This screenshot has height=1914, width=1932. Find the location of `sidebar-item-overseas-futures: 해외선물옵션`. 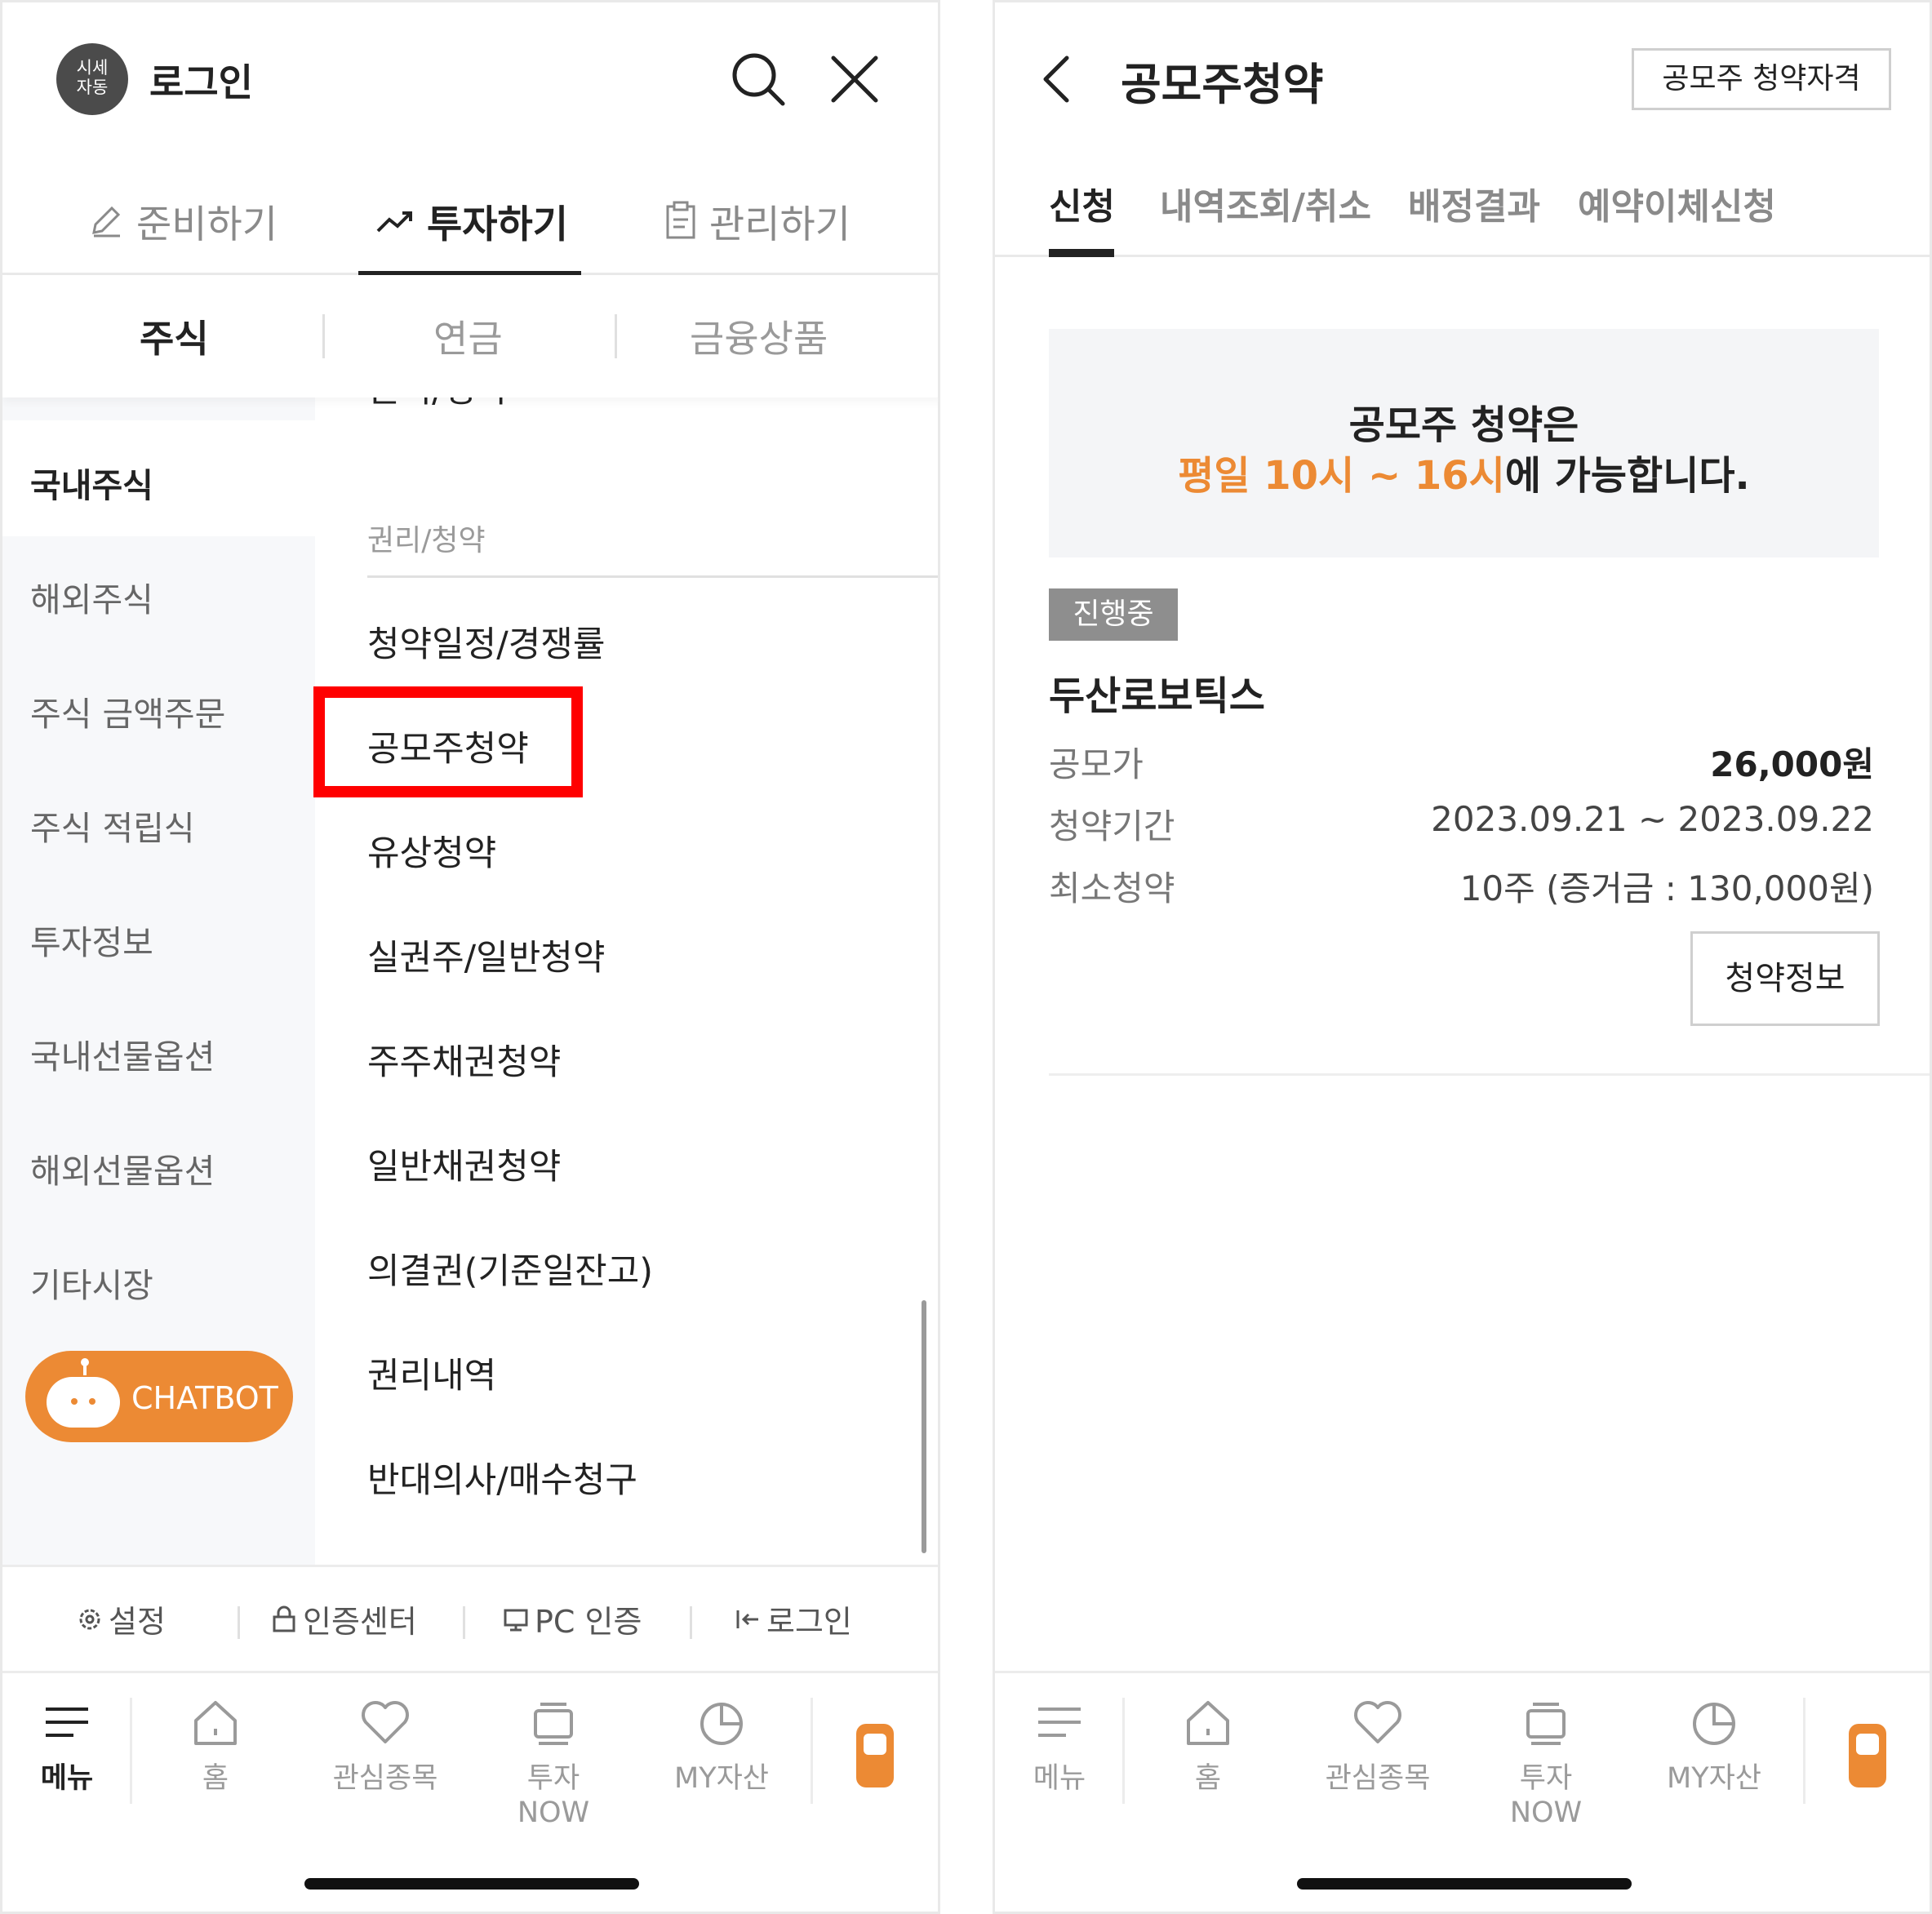

sidebar-item-overseas-futures: 해외선물옵션 is located at coordinates (122, 1168).